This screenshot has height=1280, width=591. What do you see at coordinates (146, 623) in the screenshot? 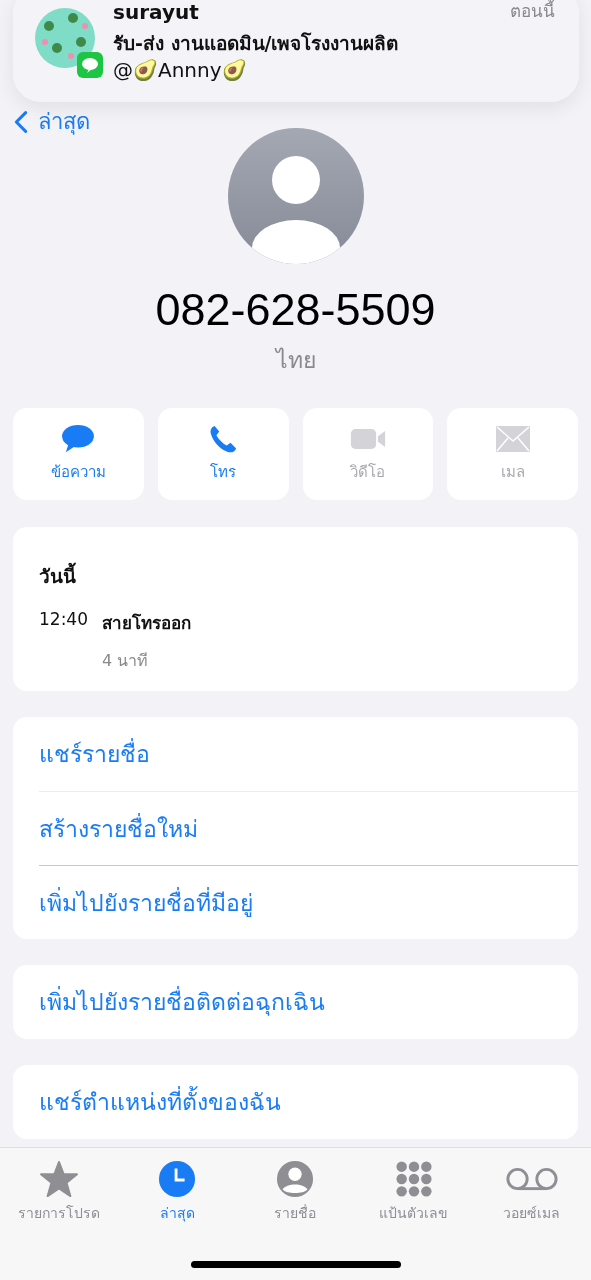
I see `call-type: สายโทรออก` at bounding box center [146, 623].